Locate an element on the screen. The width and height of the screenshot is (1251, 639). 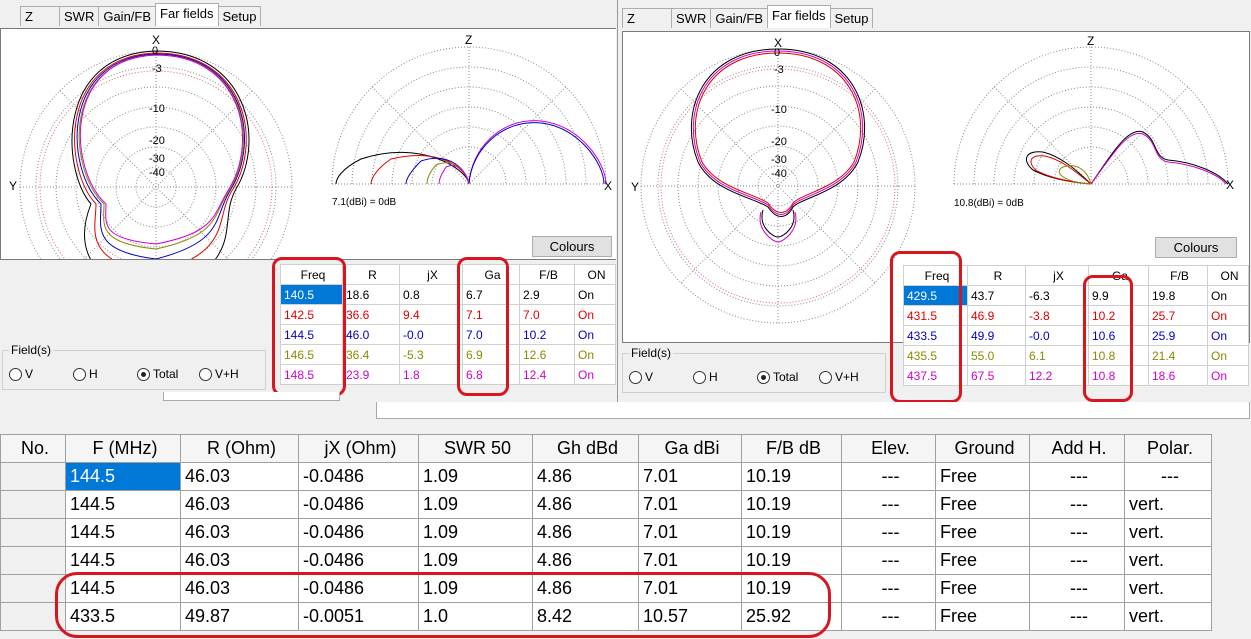
col-header-ground: Ground is located at coordinates (982, 448).